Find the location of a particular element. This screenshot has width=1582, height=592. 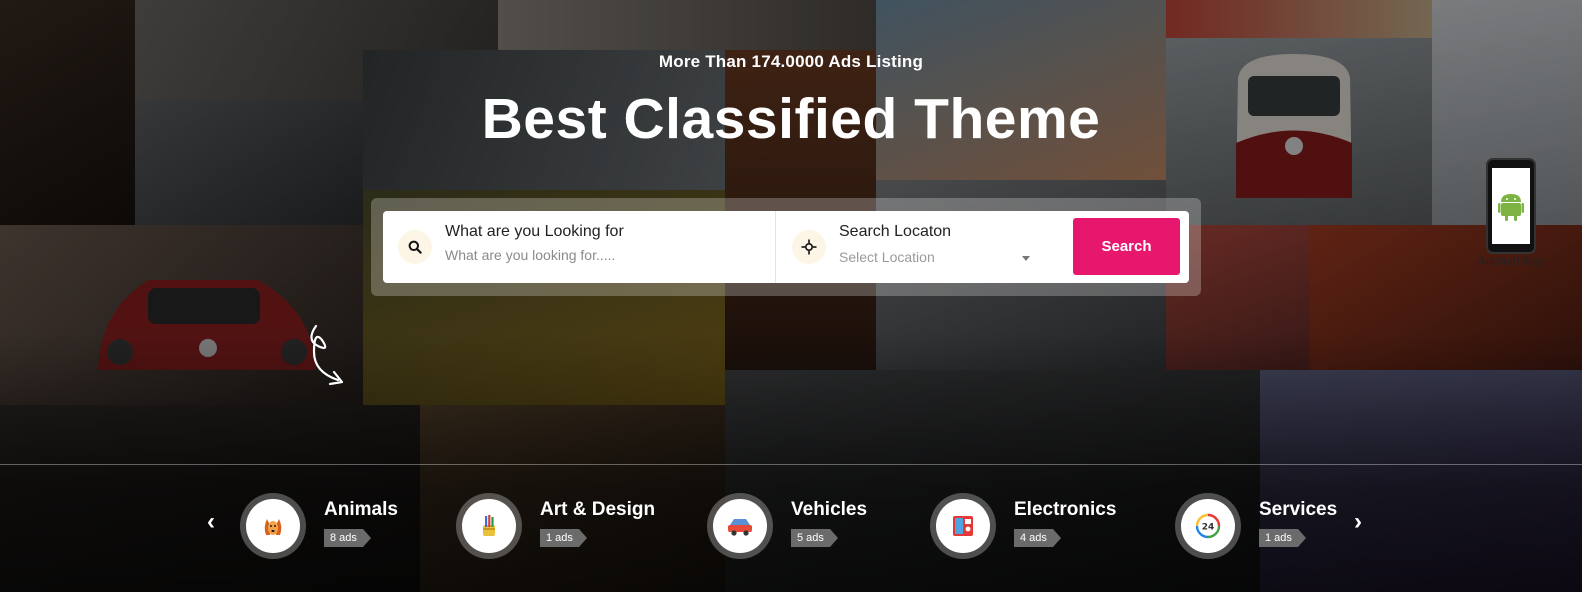

chevron-left-icon: ‹ is located at coordinates (211, 522).